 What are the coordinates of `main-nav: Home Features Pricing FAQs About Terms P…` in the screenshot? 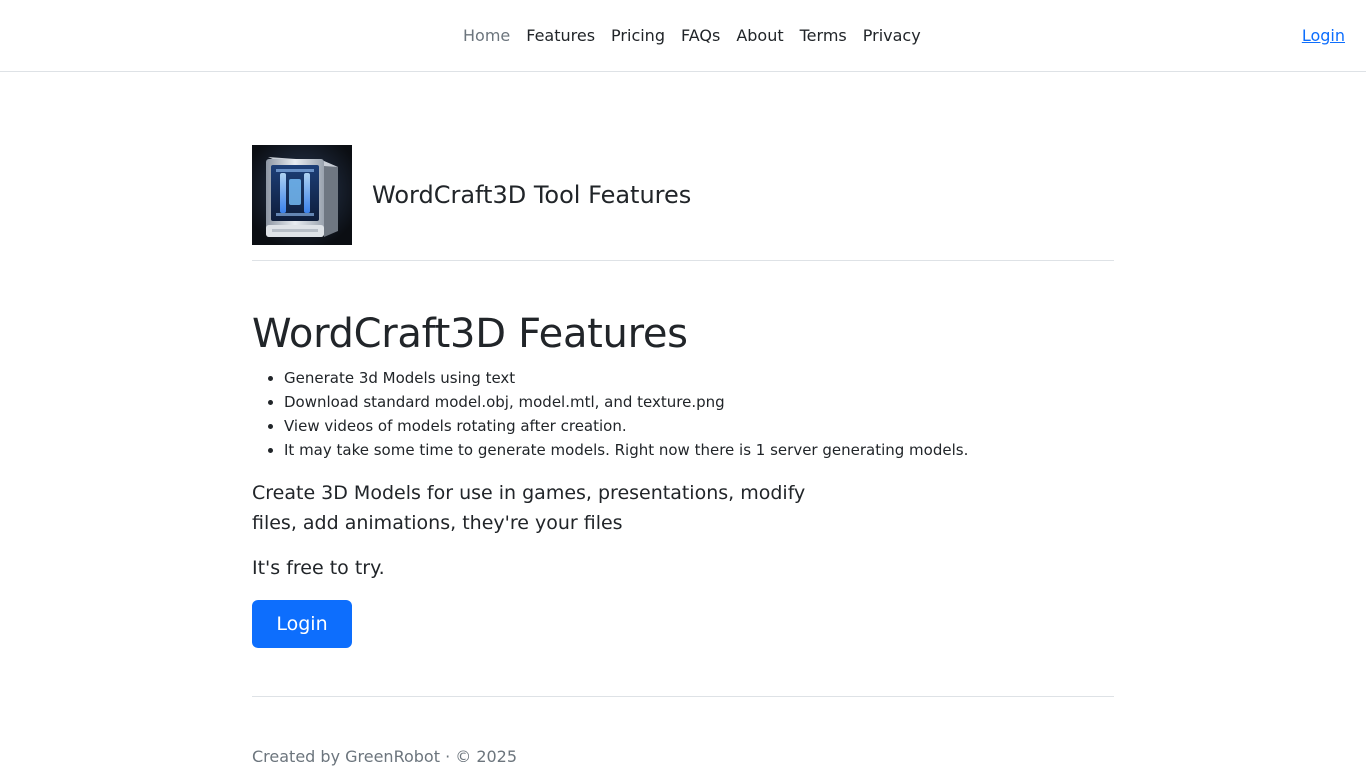 It's located at (692, 36).